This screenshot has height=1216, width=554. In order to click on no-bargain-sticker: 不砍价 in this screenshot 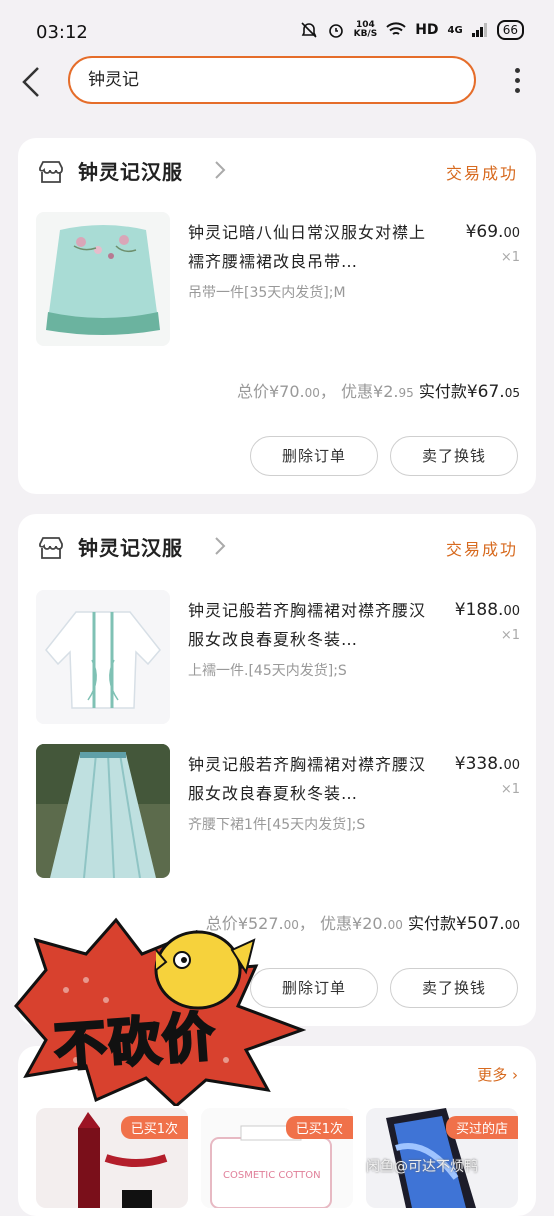, I will do `click(156, 1009)`.